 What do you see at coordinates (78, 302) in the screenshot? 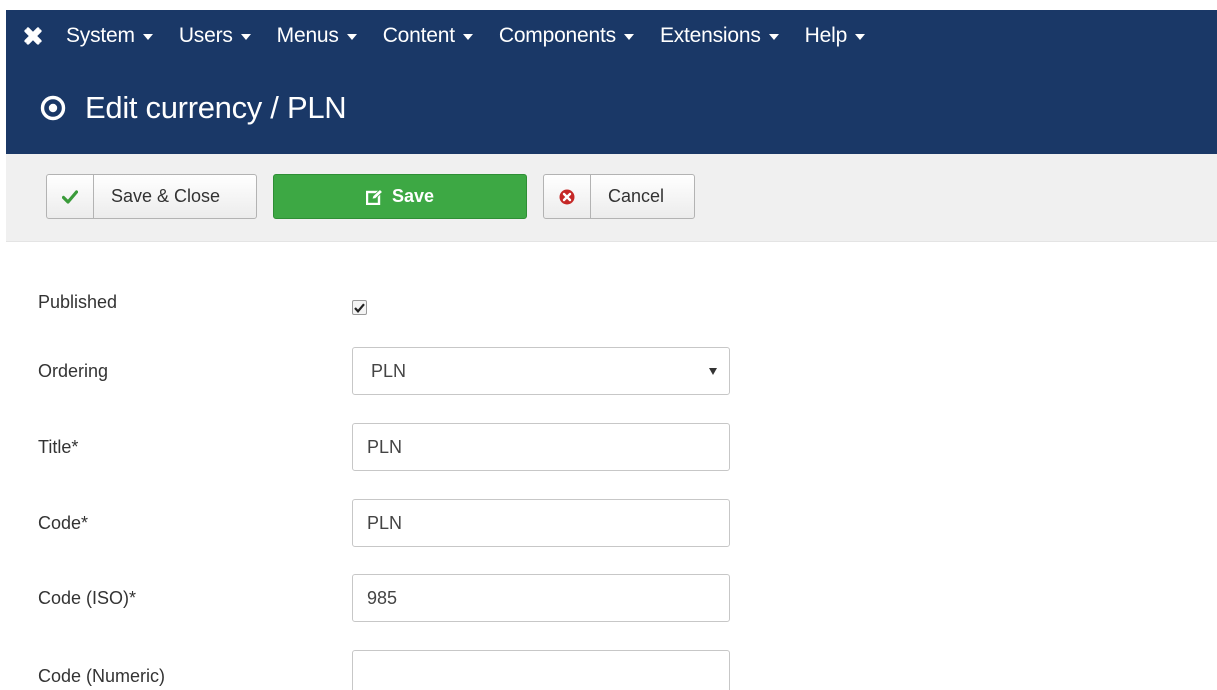
I see `published-label: Published` at bounding box center [78, 302].